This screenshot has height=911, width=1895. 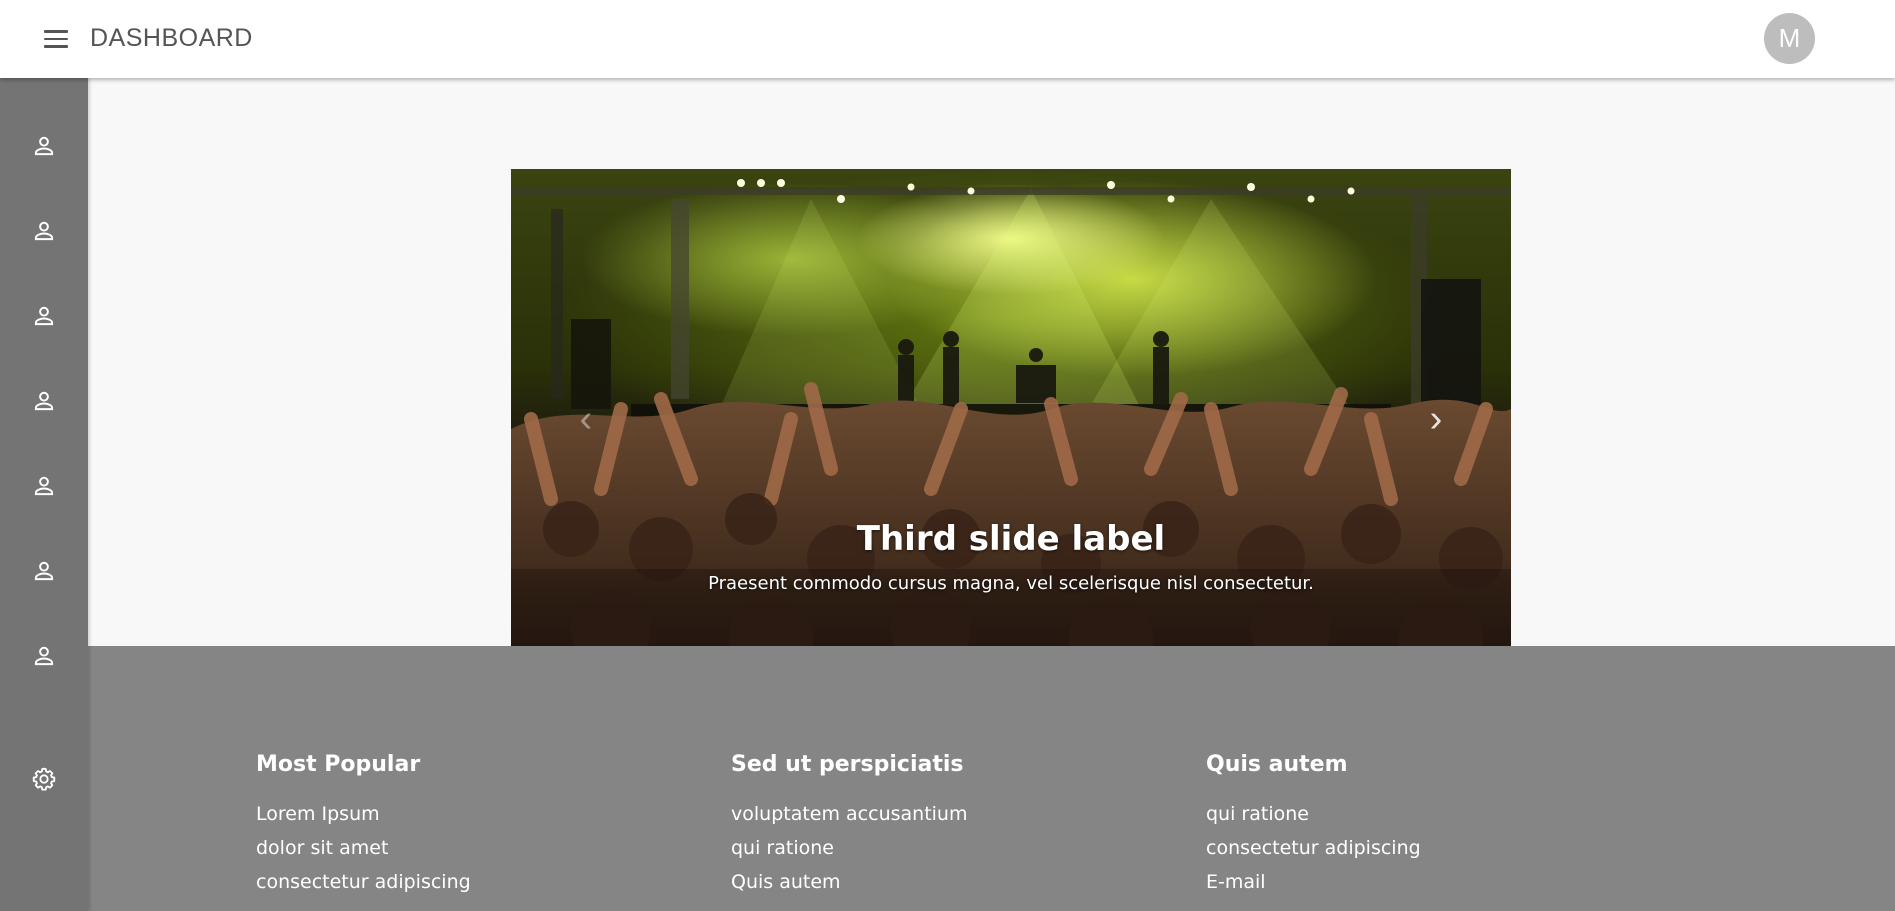 I want to click on caption-title: Third slide label, so click(x=1011, y=539).